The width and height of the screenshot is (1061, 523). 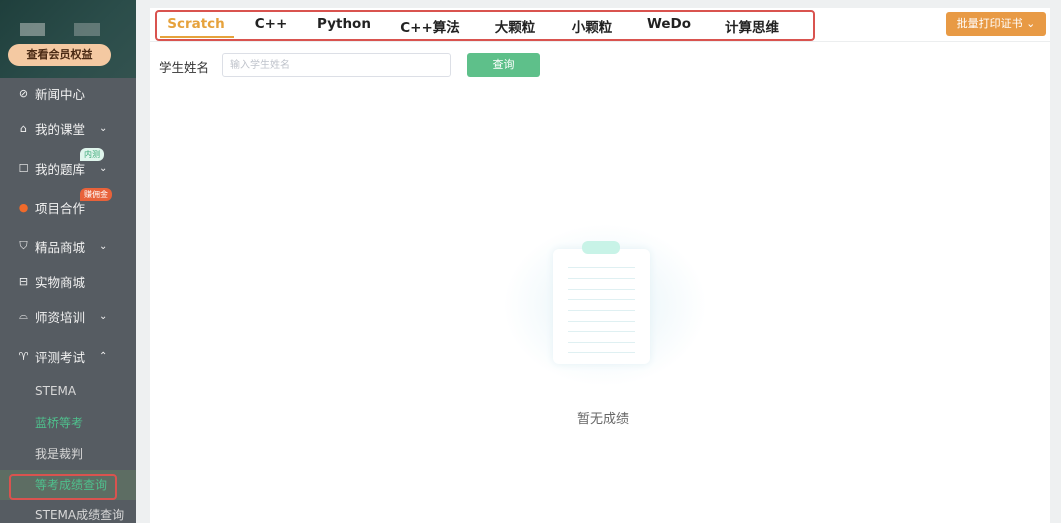 I want to click on compass-icon: ⊘, so click(x=23, y=93).